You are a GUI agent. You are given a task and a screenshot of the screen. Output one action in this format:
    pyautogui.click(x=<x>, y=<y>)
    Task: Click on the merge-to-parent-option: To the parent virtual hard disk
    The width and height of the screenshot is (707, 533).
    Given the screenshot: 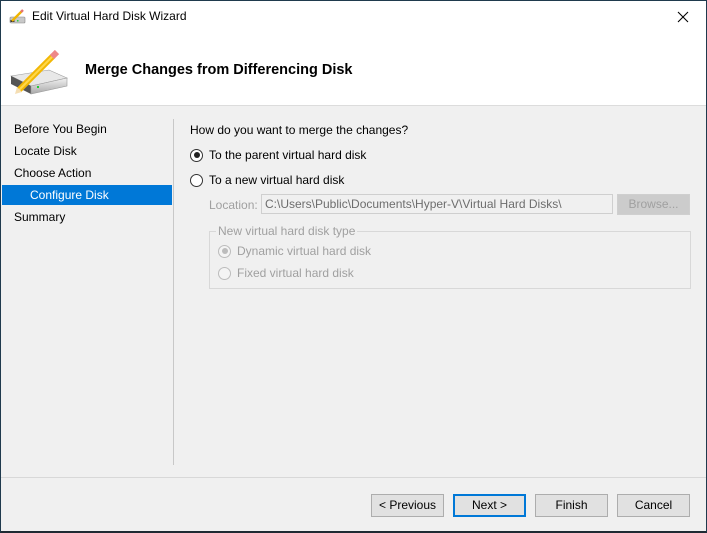 What is the action you would take?
    pyautogui.click(x=278, y=155)
    